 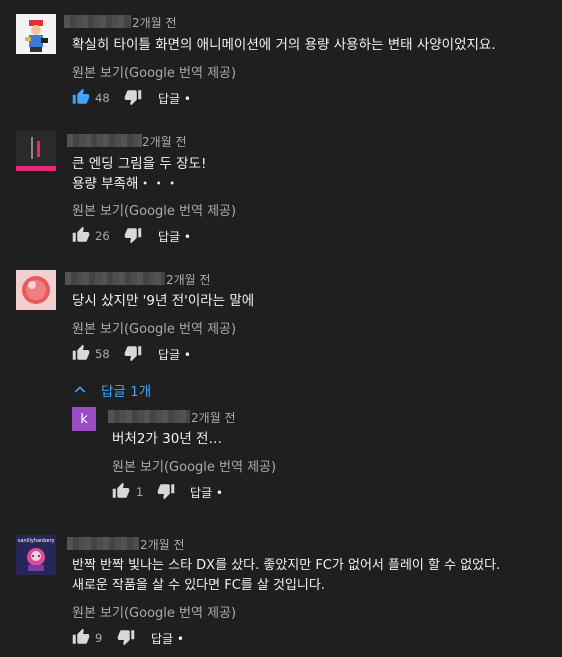 What do you see at coordinates (163, 301) in the screenshot?
I see `comment-text: 당시 샀지만 '9년 전'이라는 말에` at bounding box center [163, 301].